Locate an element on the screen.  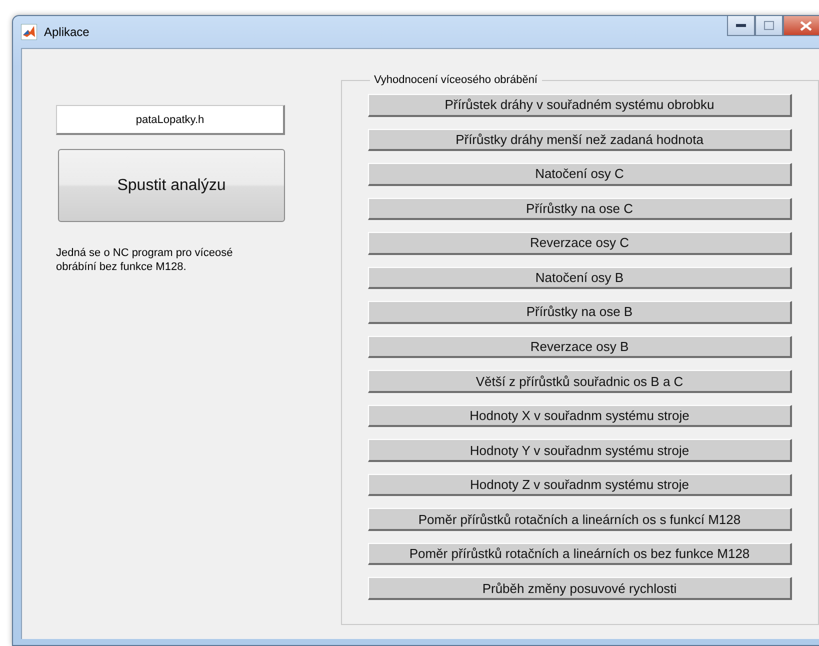
analysis-button: Natočení osy C is located at coordinates (580, 174).